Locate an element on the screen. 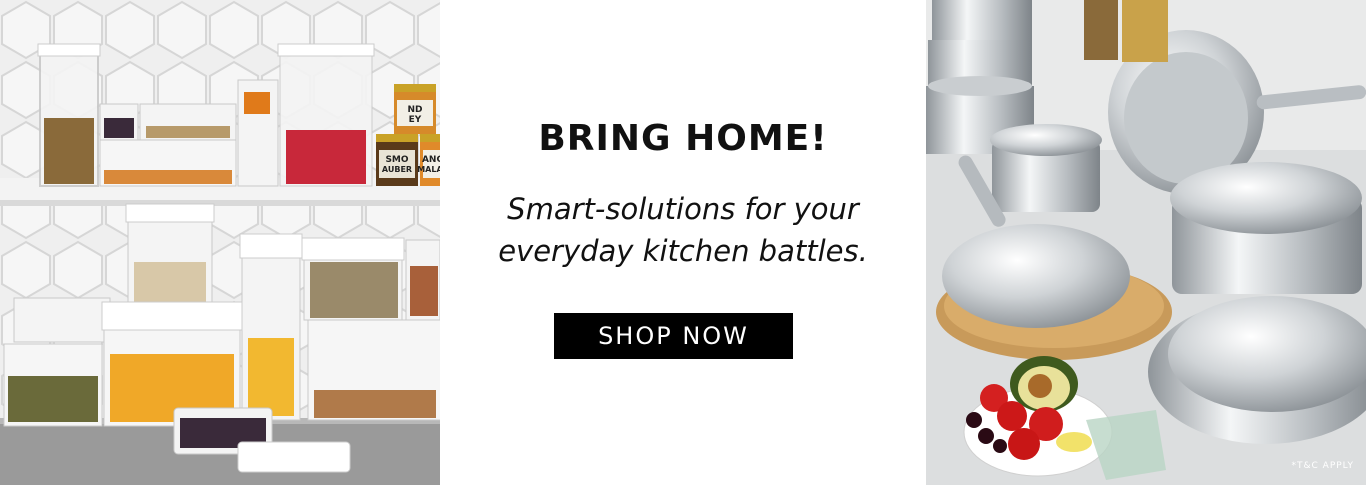 This screenshot has height=485, width=1366. jar-label-4: AUBER is located at coordinates (397, 169).